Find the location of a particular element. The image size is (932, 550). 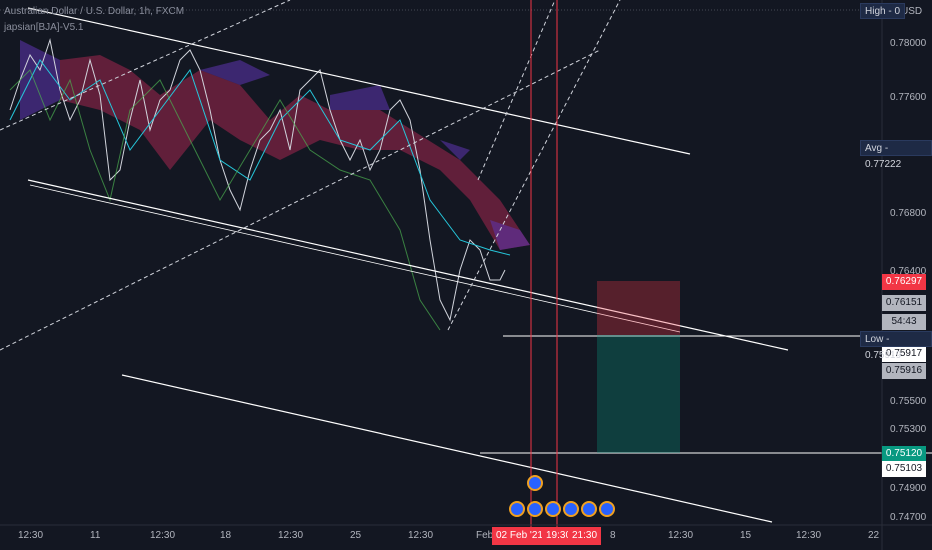

x-axis-label: 25 is located at coordinates (356, 535).